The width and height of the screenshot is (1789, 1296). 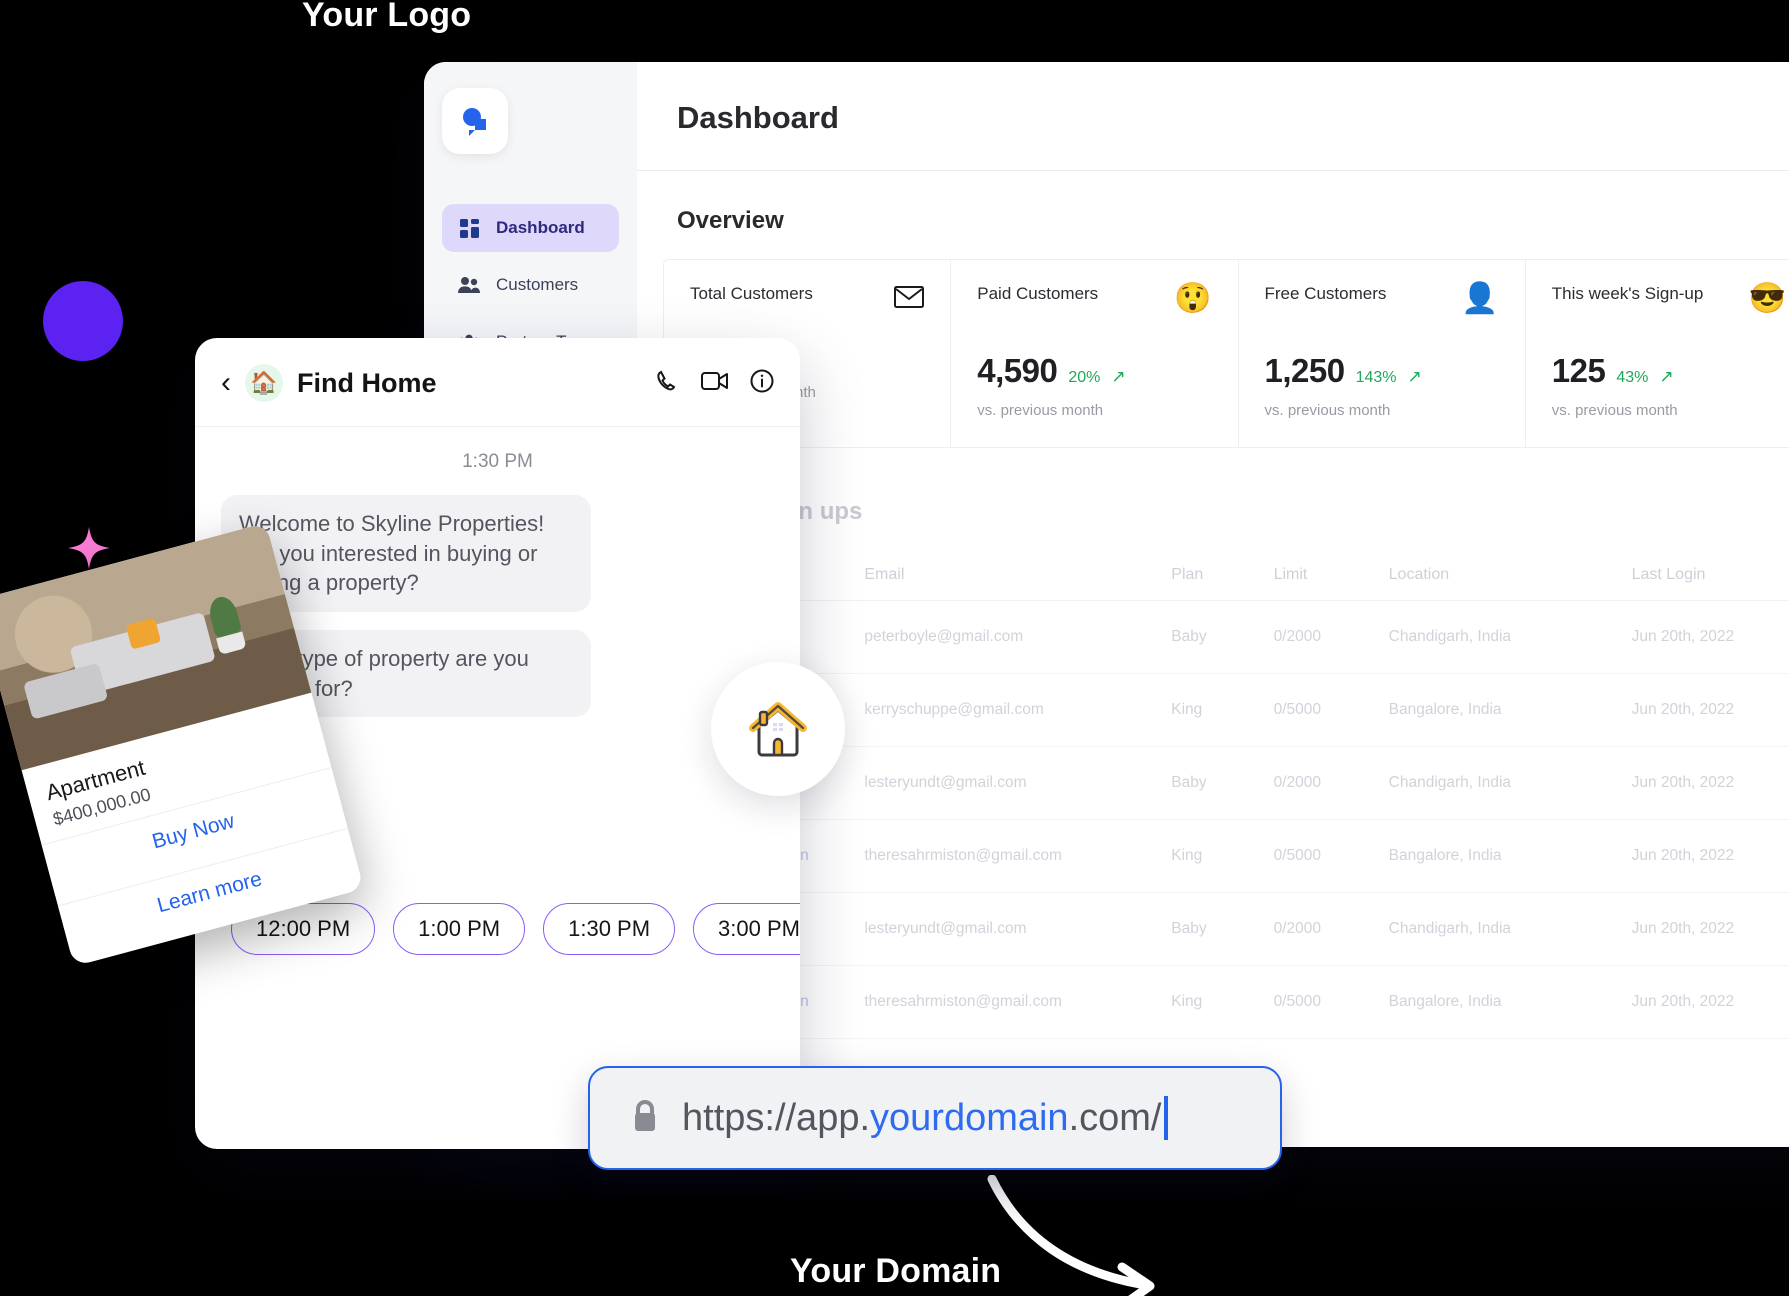 What do you see at coordinates (1193, 298) in the screenshot?
I see `astonished-face-icon: 😲` at bounding box center [1193, 298].